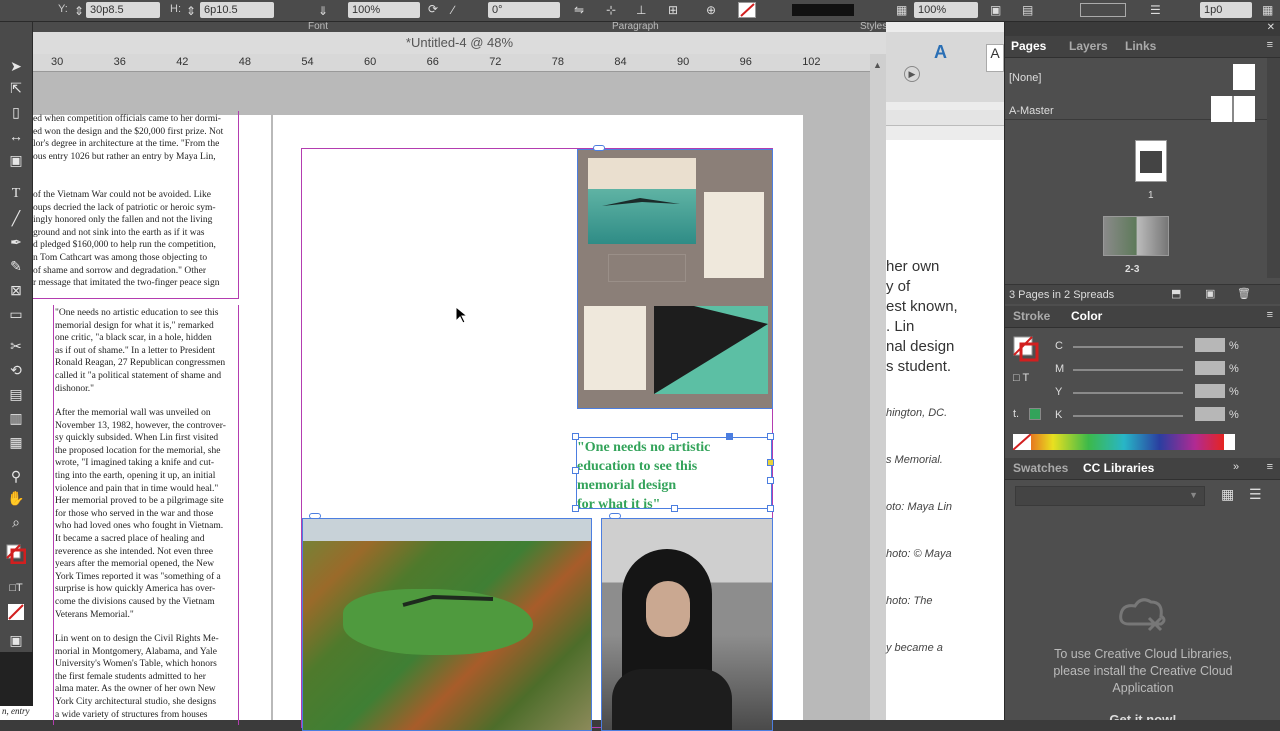 This screenshot has width=1280, height=731. What do you see at coordinates (16, 242) in the screenshot?
I see `pen-tool-icon: ✒` at bounding box center [16, 242].